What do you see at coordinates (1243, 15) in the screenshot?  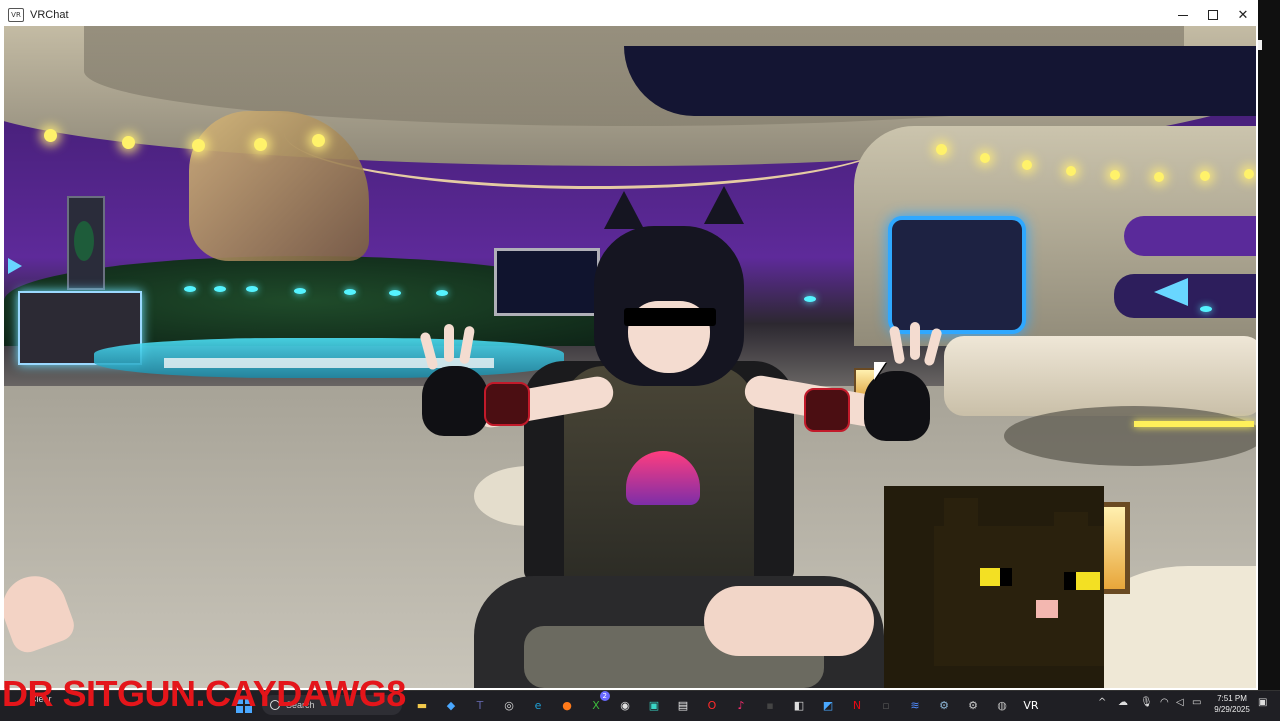 I see `close-icon: ✕` at bounding box center [1243, 15].